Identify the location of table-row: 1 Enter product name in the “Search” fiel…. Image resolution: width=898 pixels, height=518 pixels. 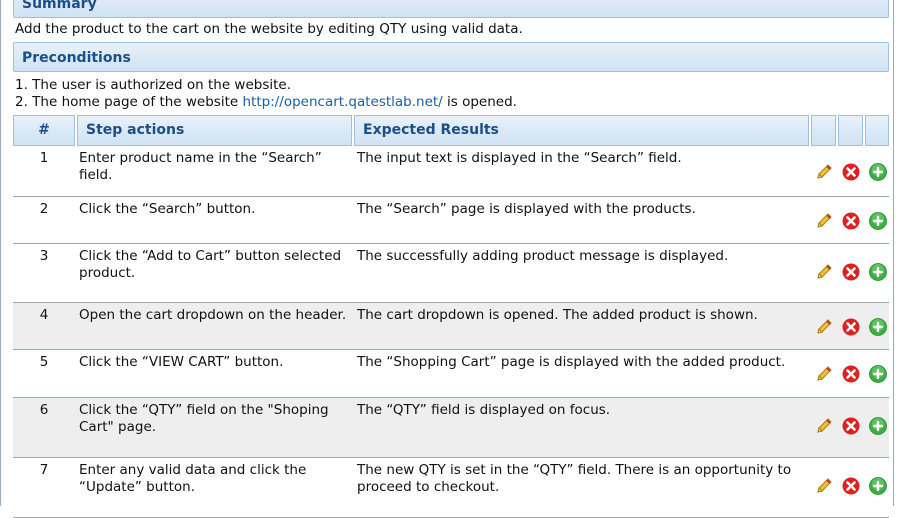
(451, 171).